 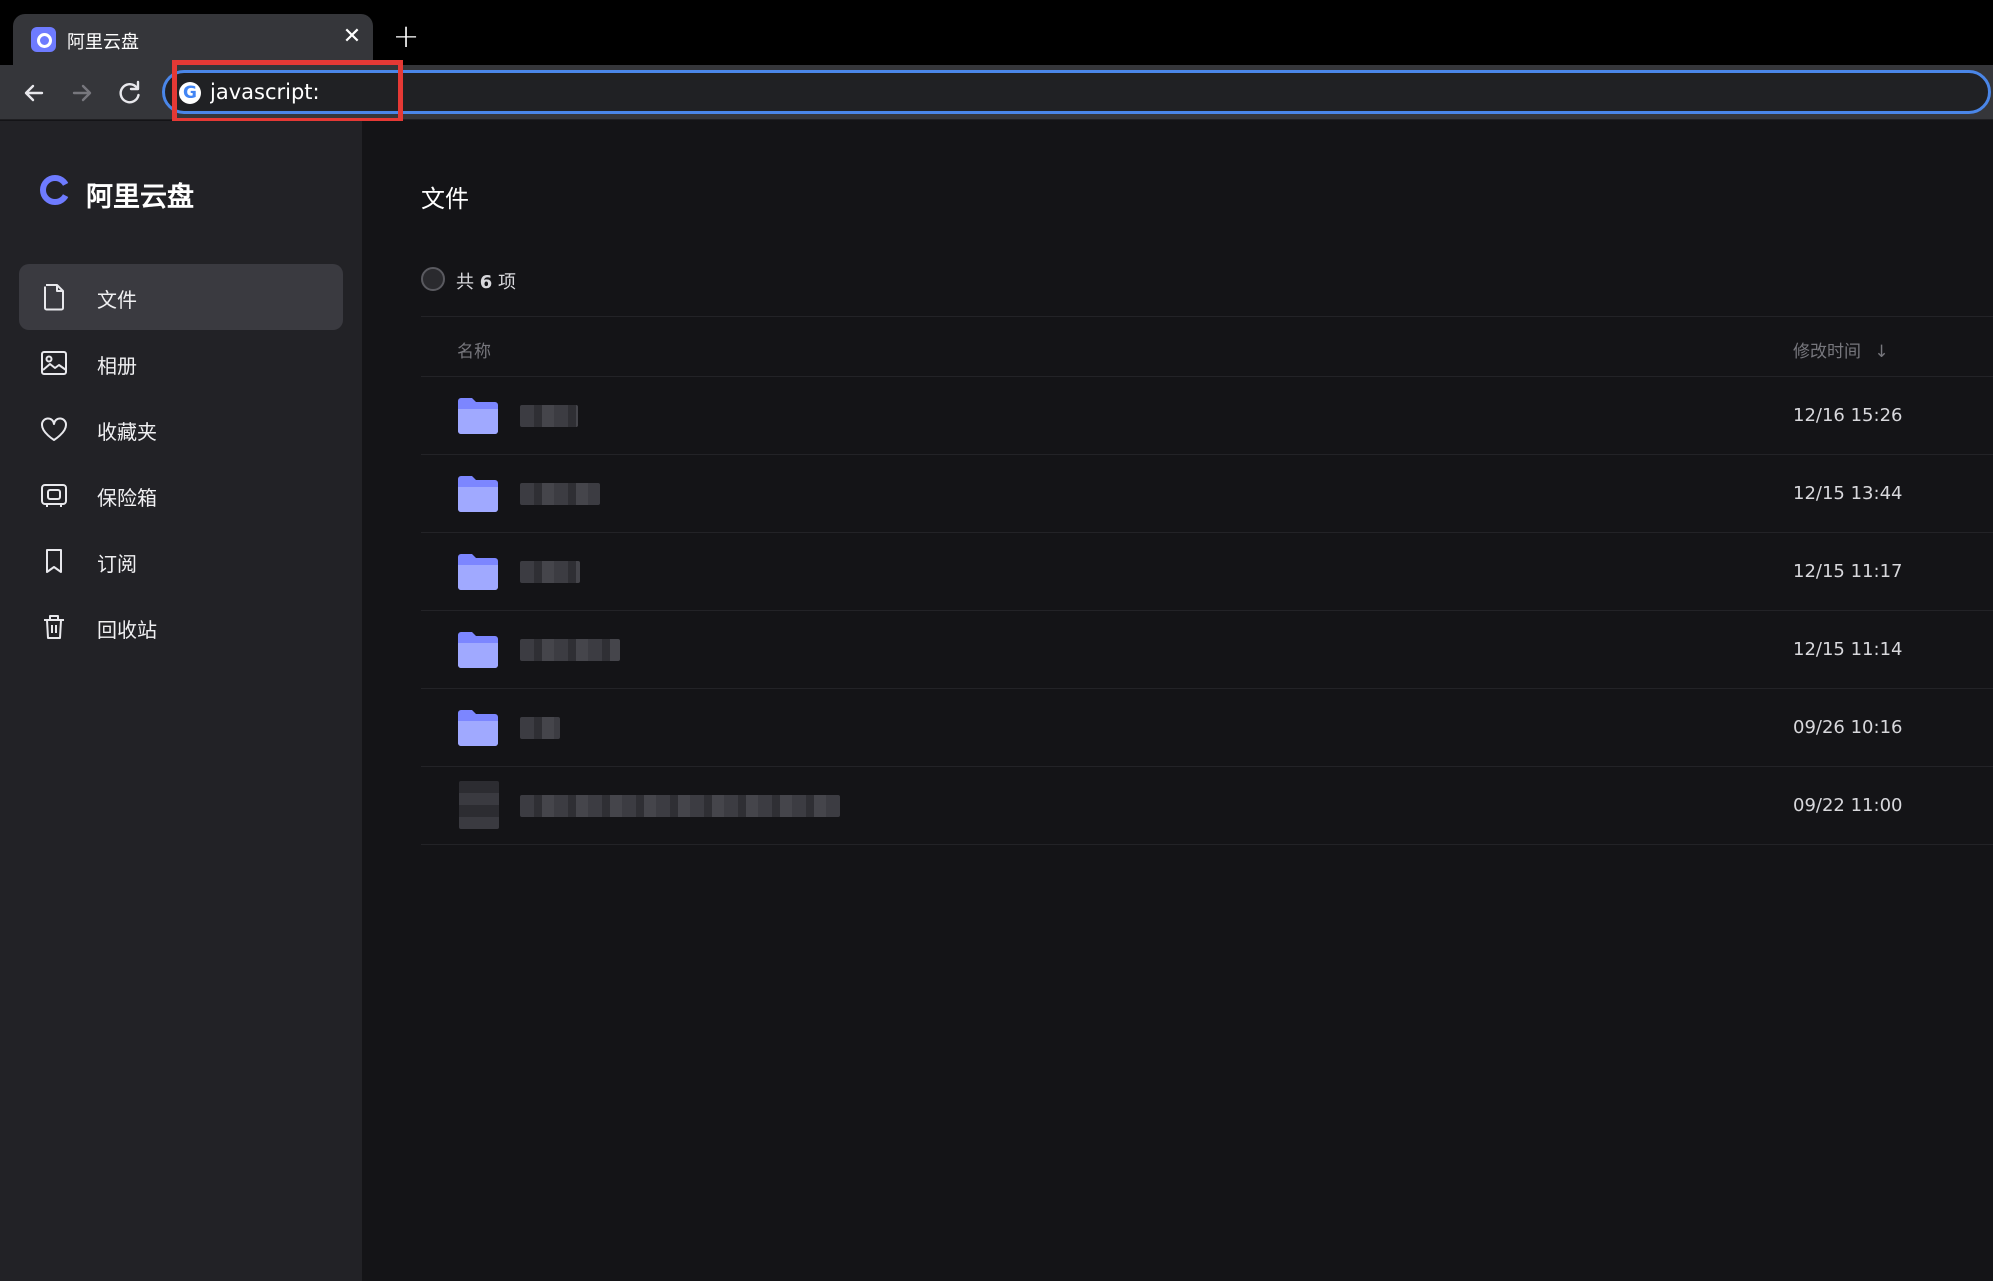 I want to click on bookmark-icon, so click(x=54, y=561).